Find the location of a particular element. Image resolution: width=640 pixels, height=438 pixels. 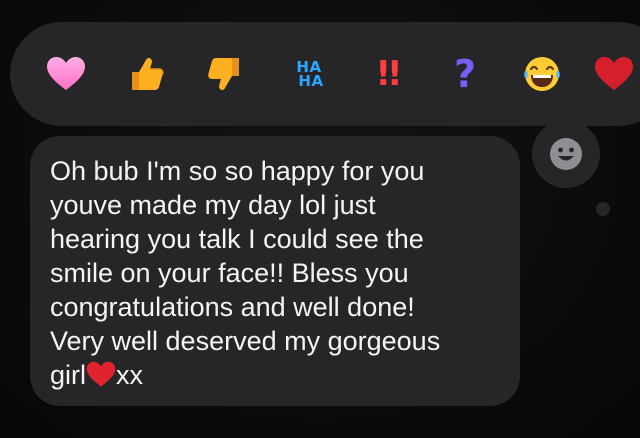

reaction-haha-button: HA HA is located at coordinates (309, 74).